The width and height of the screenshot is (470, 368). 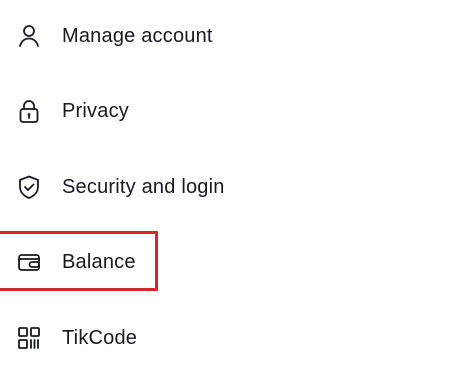 I want to click on menu-item-label: Balance, so click(x=99, y=262).